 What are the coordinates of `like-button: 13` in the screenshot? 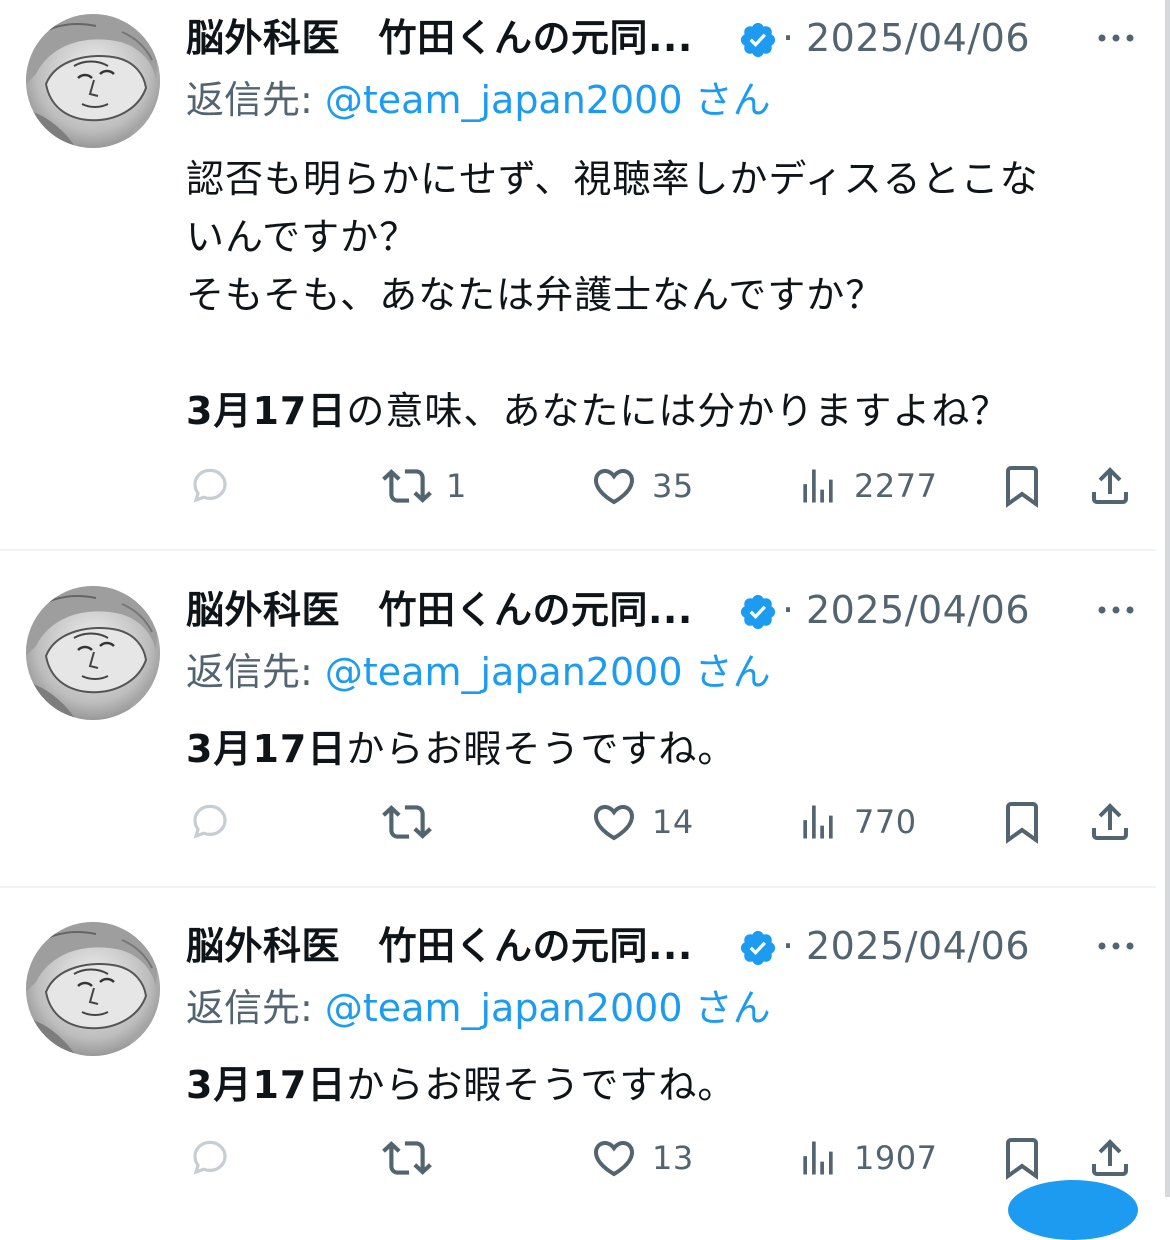 It's located at (642, 1158).